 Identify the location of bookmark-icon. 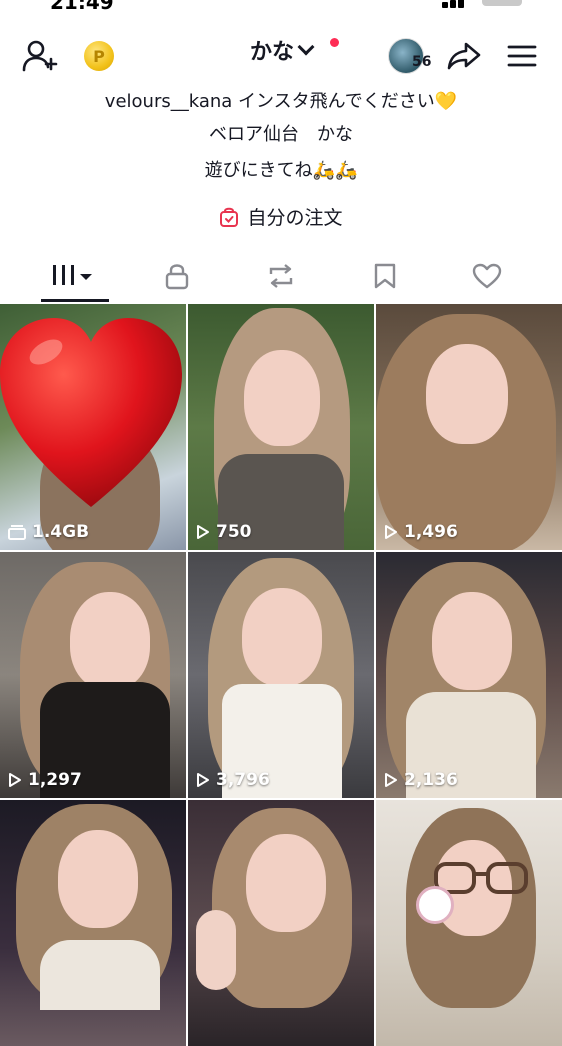
(385, 276).